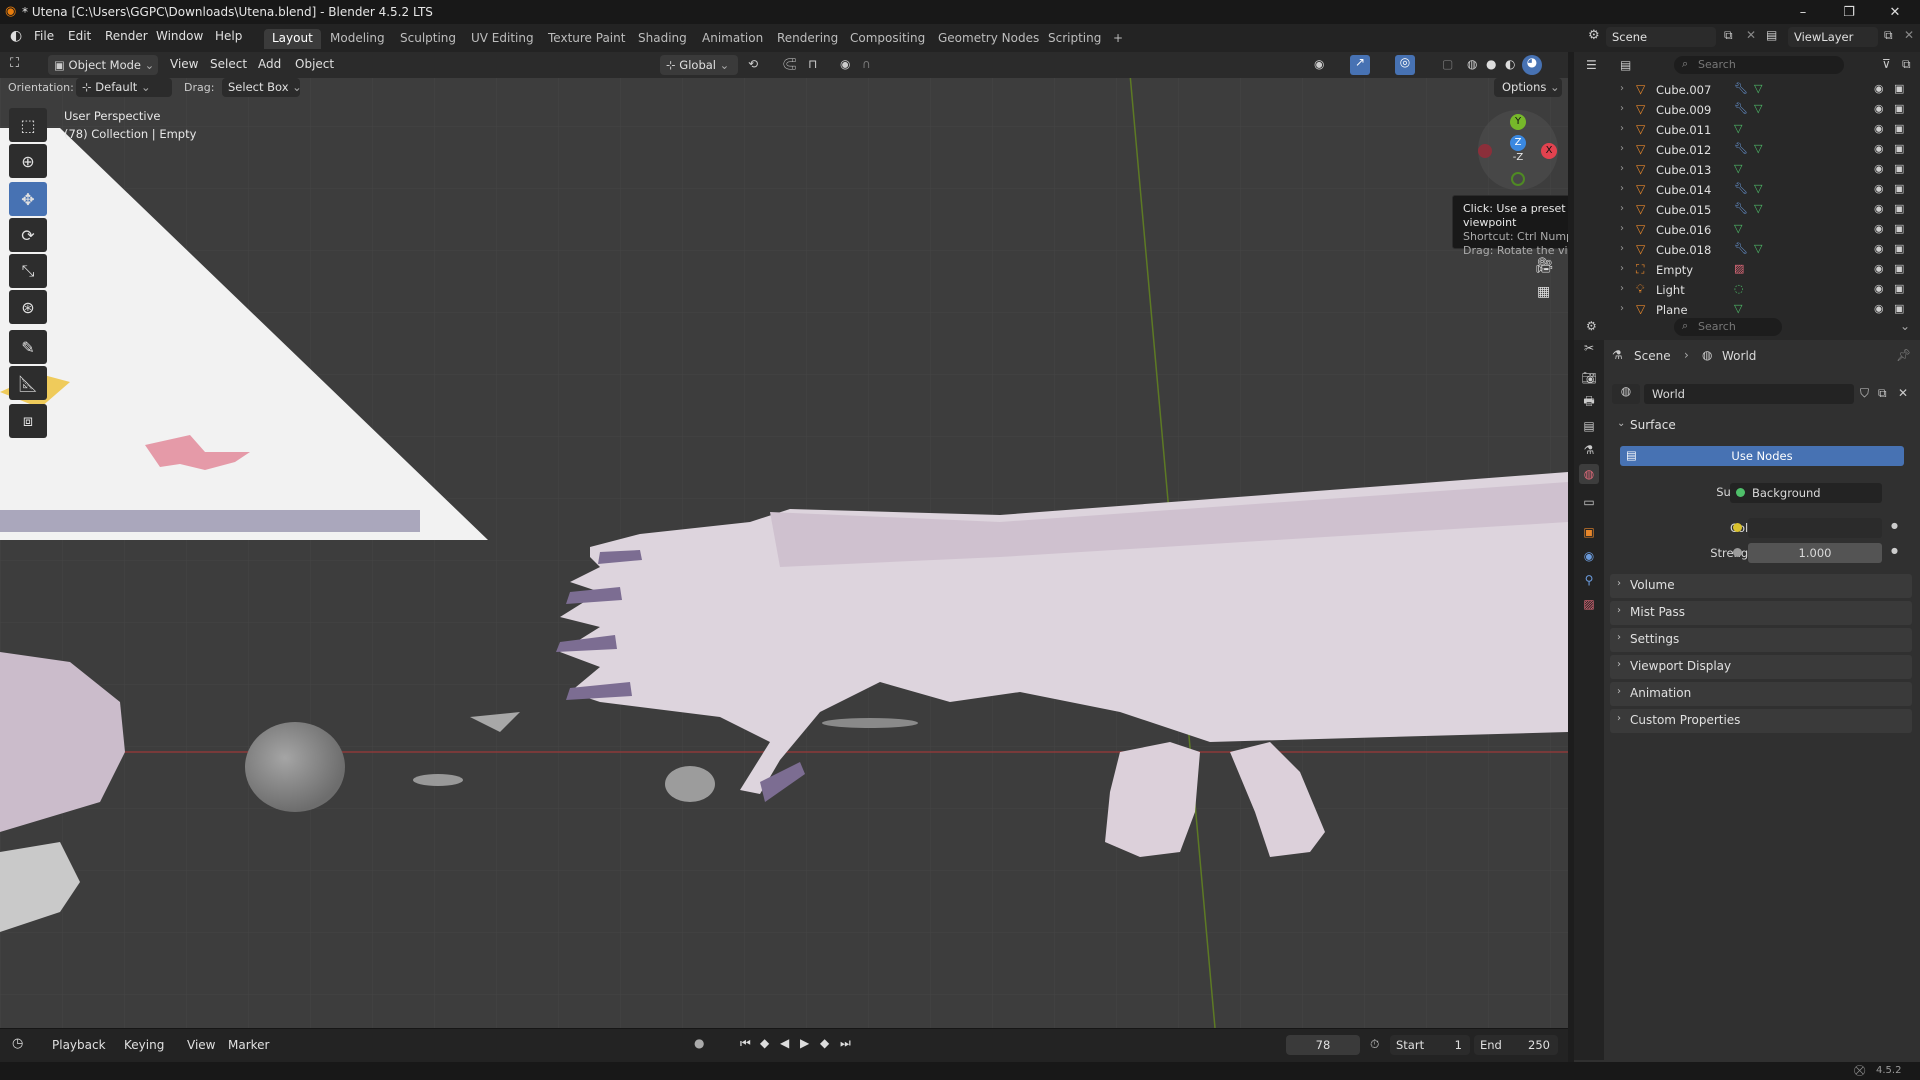  What do you see at coordinates (1815, 528) in the screenshot?
I see `world-color-swatch` at bounding box center [1815, 528].